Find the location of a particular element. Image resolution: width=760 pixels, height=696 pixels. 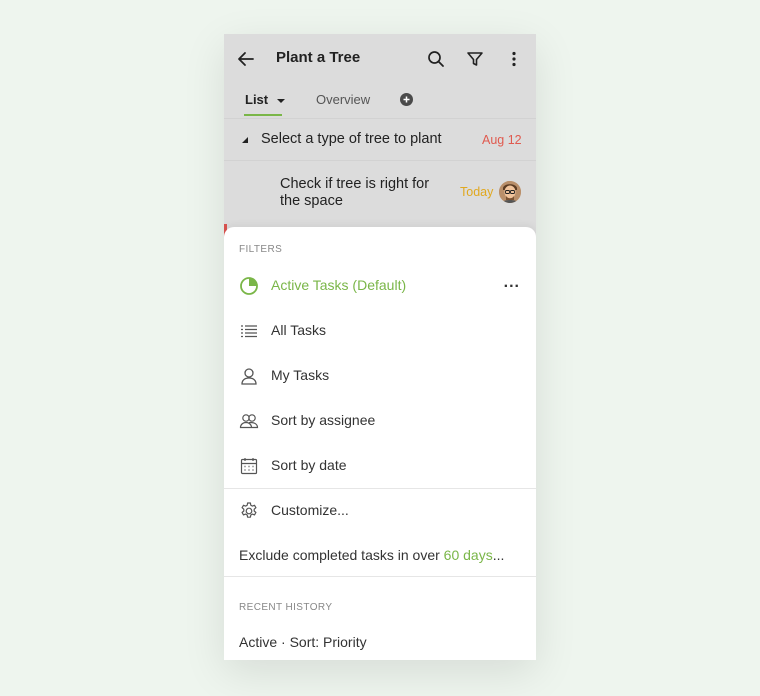

tab-list: List is located at coordinates (265, 99).